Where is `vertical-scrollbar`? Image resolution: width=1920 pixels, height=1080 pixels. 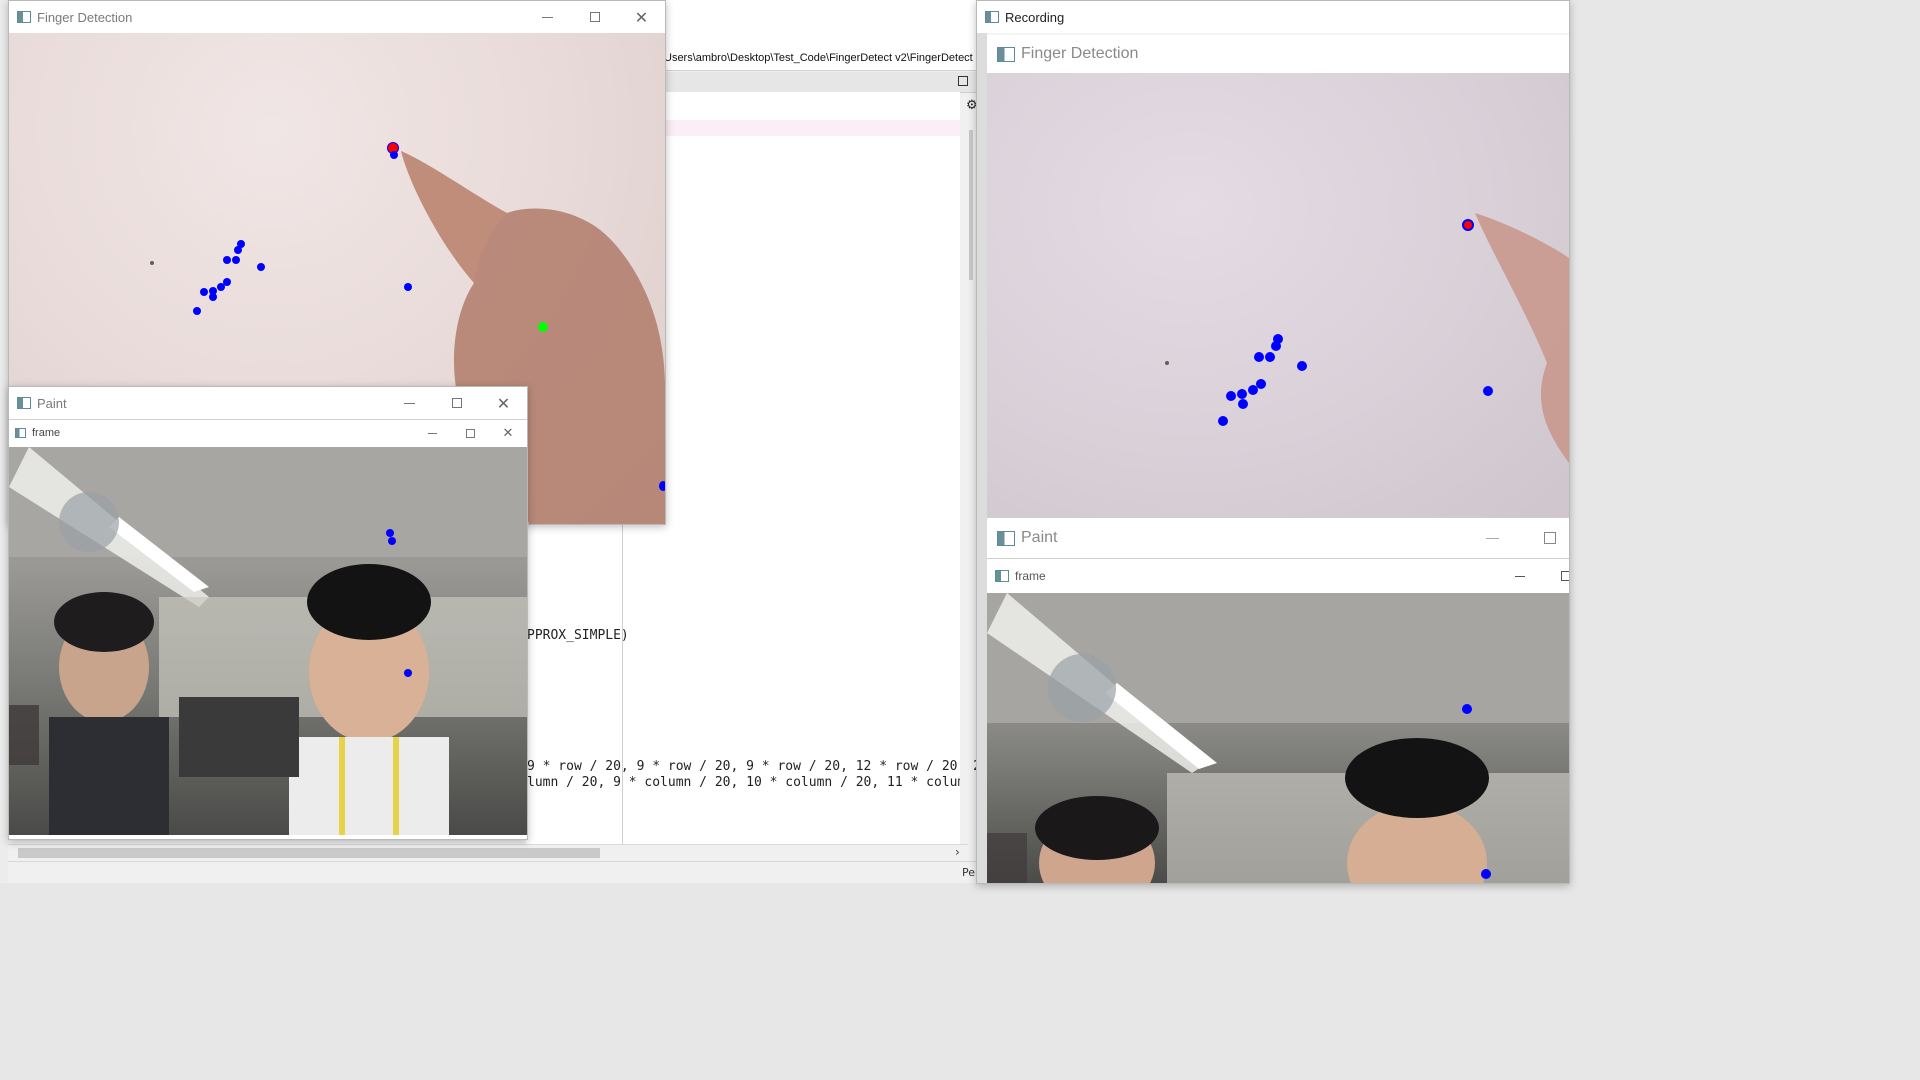 vertical-scrollbar is located at coordinates (967, 482).